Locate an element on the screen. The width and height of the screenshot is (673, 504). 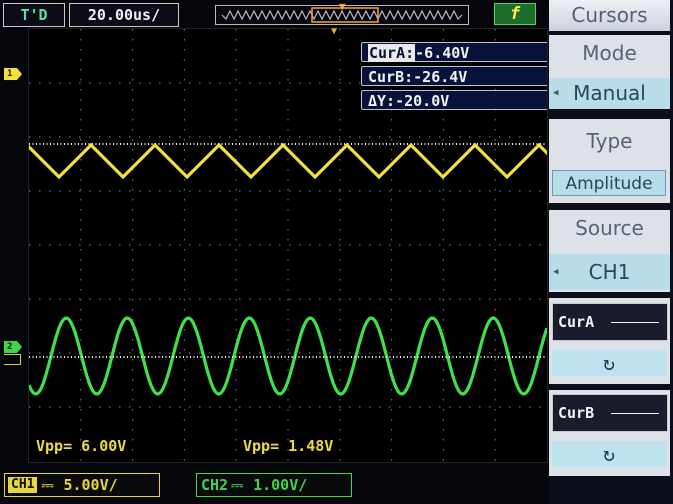
cur-b-label: CurB is located at coordinates (576, 413).